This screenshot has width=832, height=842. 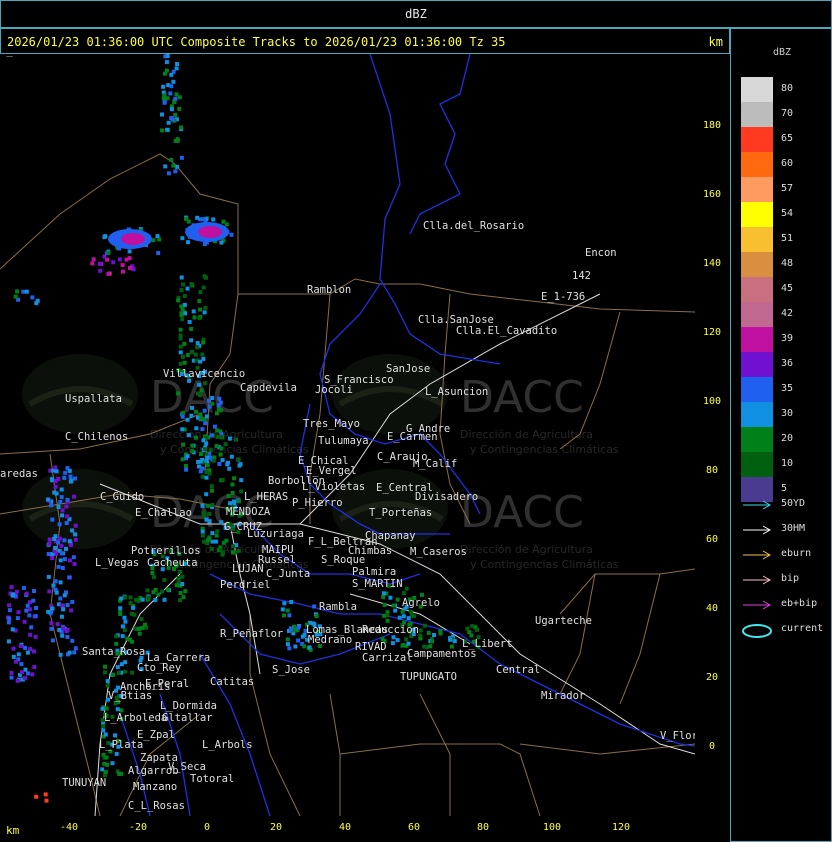 I want to click on place-label: Villavicencio, so click(x=204, y=374).